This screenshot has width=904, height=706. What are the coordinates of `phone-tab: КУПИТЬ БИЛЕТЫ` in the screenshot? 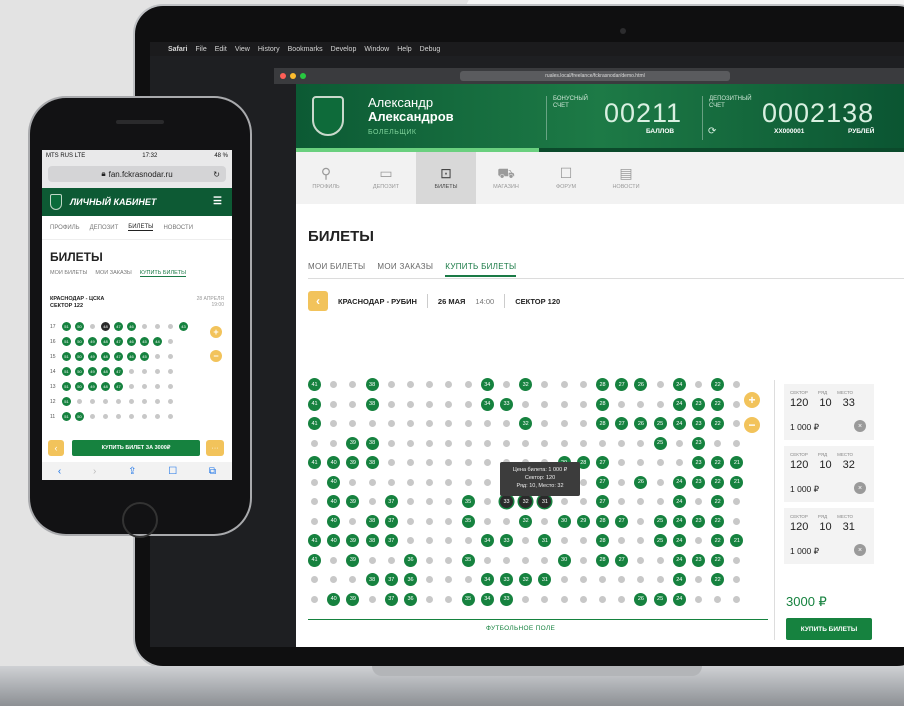 It's located at (162, 273).